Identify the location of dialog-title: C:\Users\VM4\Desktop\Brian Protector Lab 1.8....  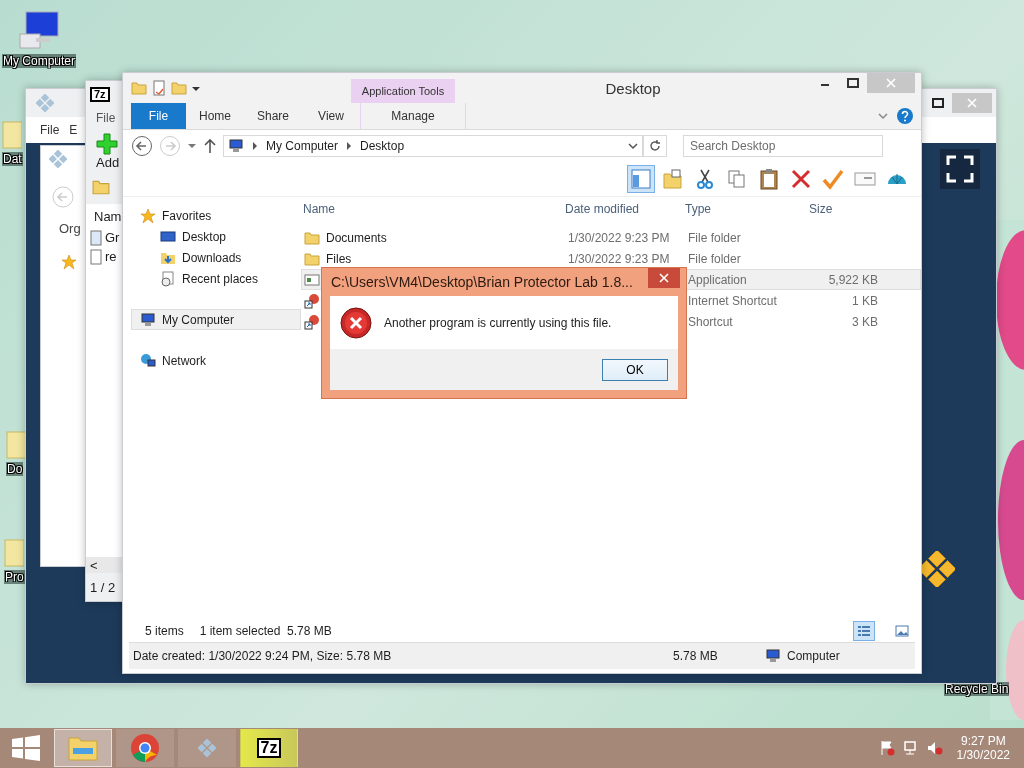
(482, 281).